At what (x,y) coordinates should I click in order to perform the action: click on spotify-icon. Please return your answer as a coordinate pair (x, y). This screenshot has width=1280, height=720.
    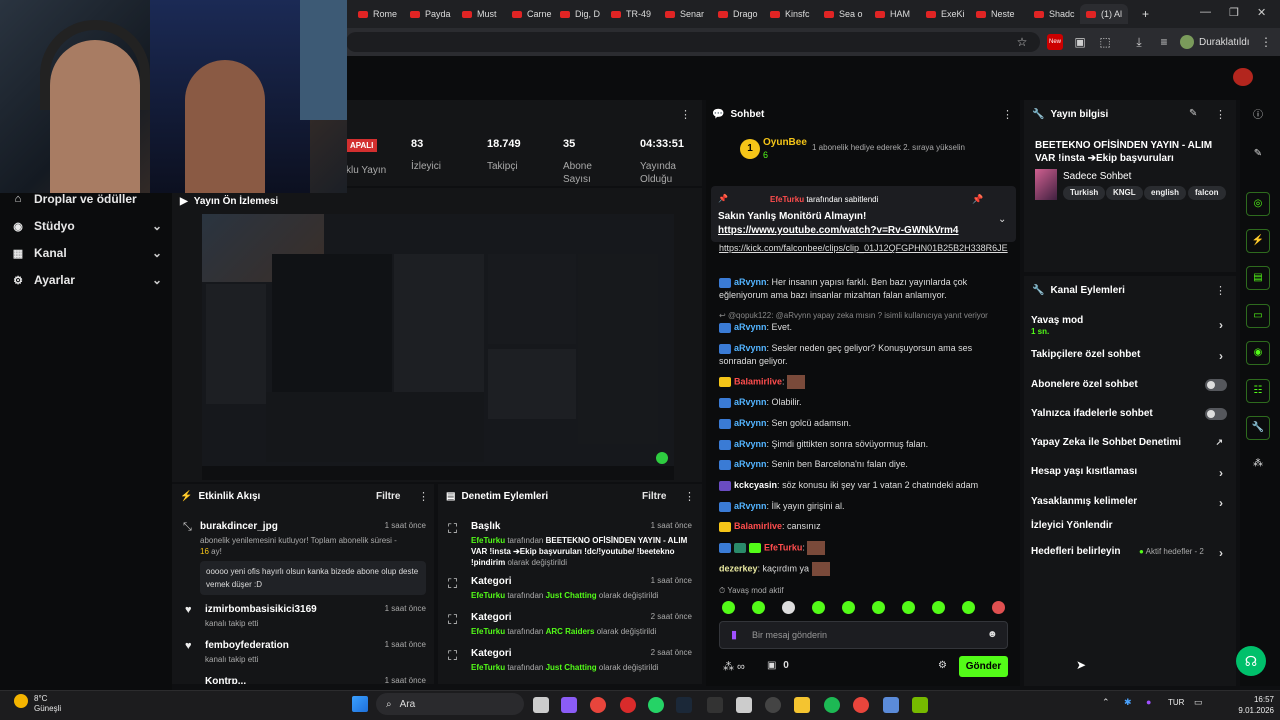
    Looking at the image, I should click on (832, 705).